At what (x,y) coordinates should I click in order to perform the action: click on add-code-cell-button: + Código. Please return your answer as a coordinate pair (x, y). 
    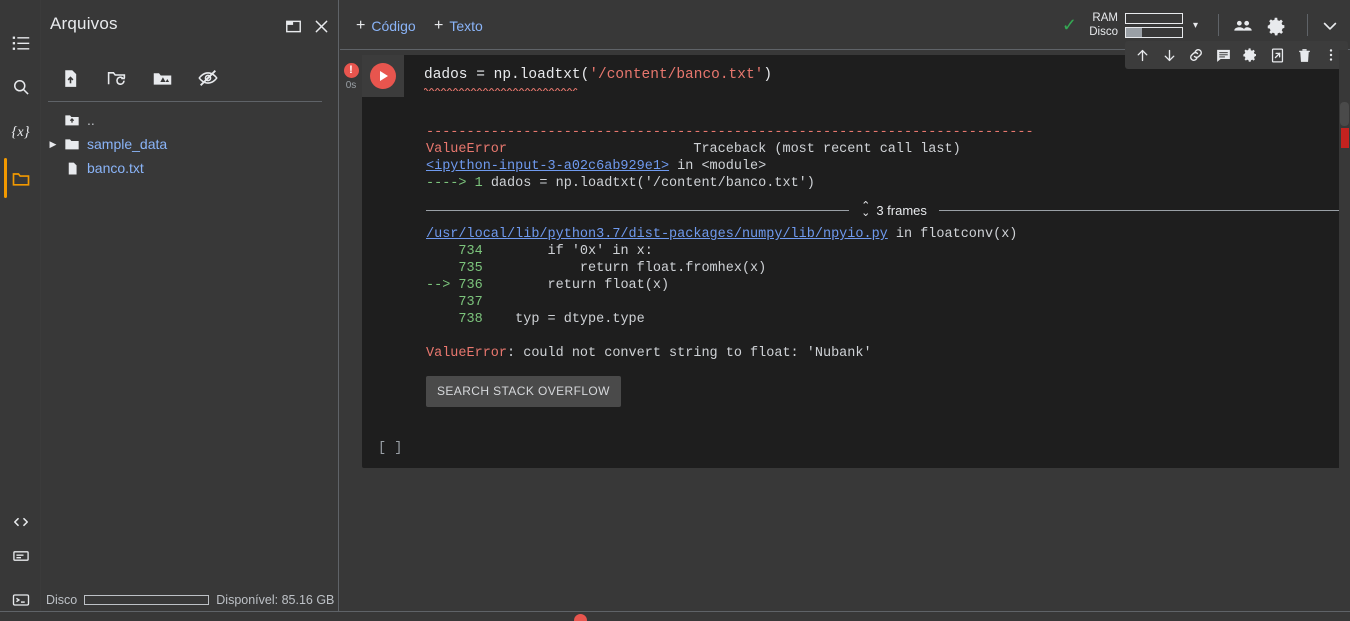
    Looking at the image, I should click on (386, 26).